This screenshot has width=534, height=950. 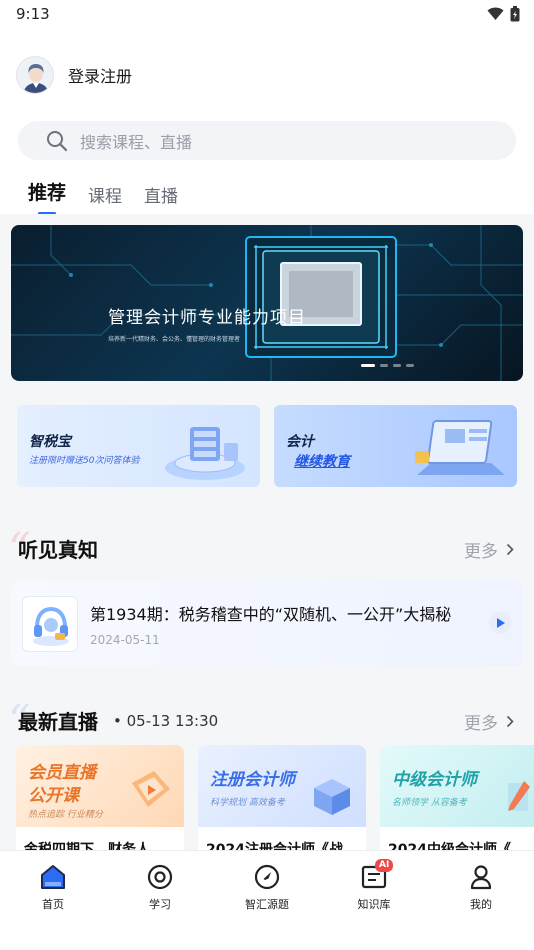 What do you see at coordinates (84, 461) in the screenshot?
I see `promo-subtitle: 注册限时赠送50次问答体验` at bounding box center [84, 461].